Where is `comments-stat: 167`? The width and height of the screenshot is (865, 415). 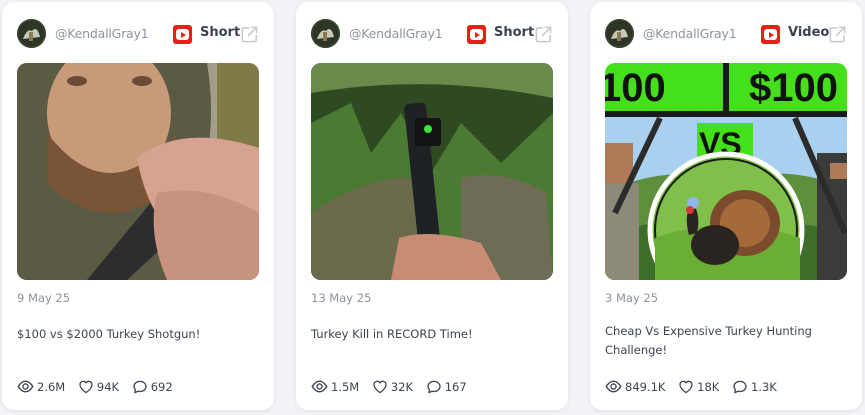
comments-stat: 167 is located at coordinates (446, 387).